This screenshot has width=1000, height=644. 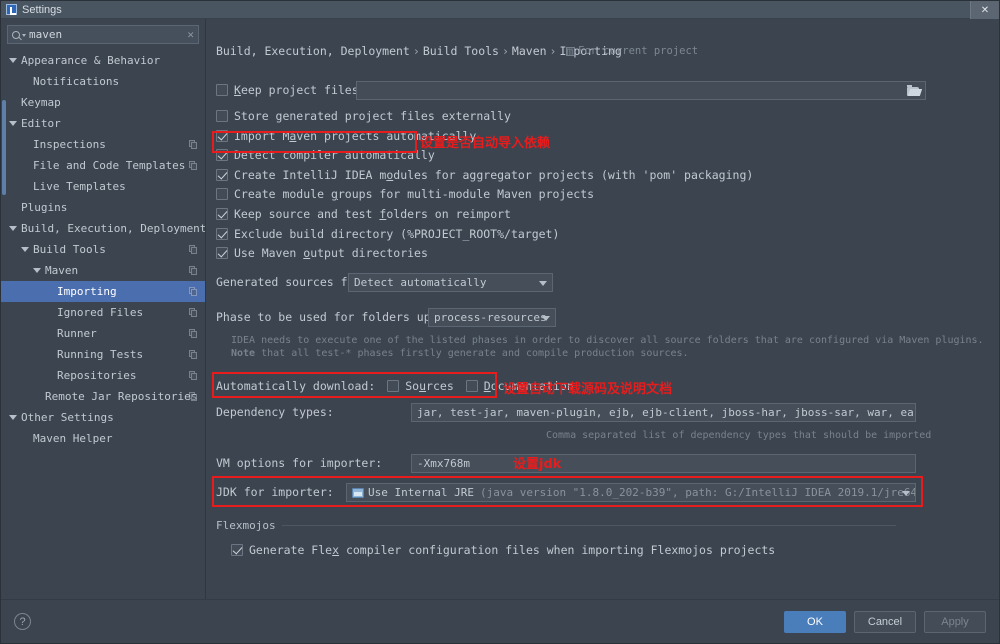 I want to click on sidebar-item-ignored-files: Ignored Files, so click(x=103, y=312).